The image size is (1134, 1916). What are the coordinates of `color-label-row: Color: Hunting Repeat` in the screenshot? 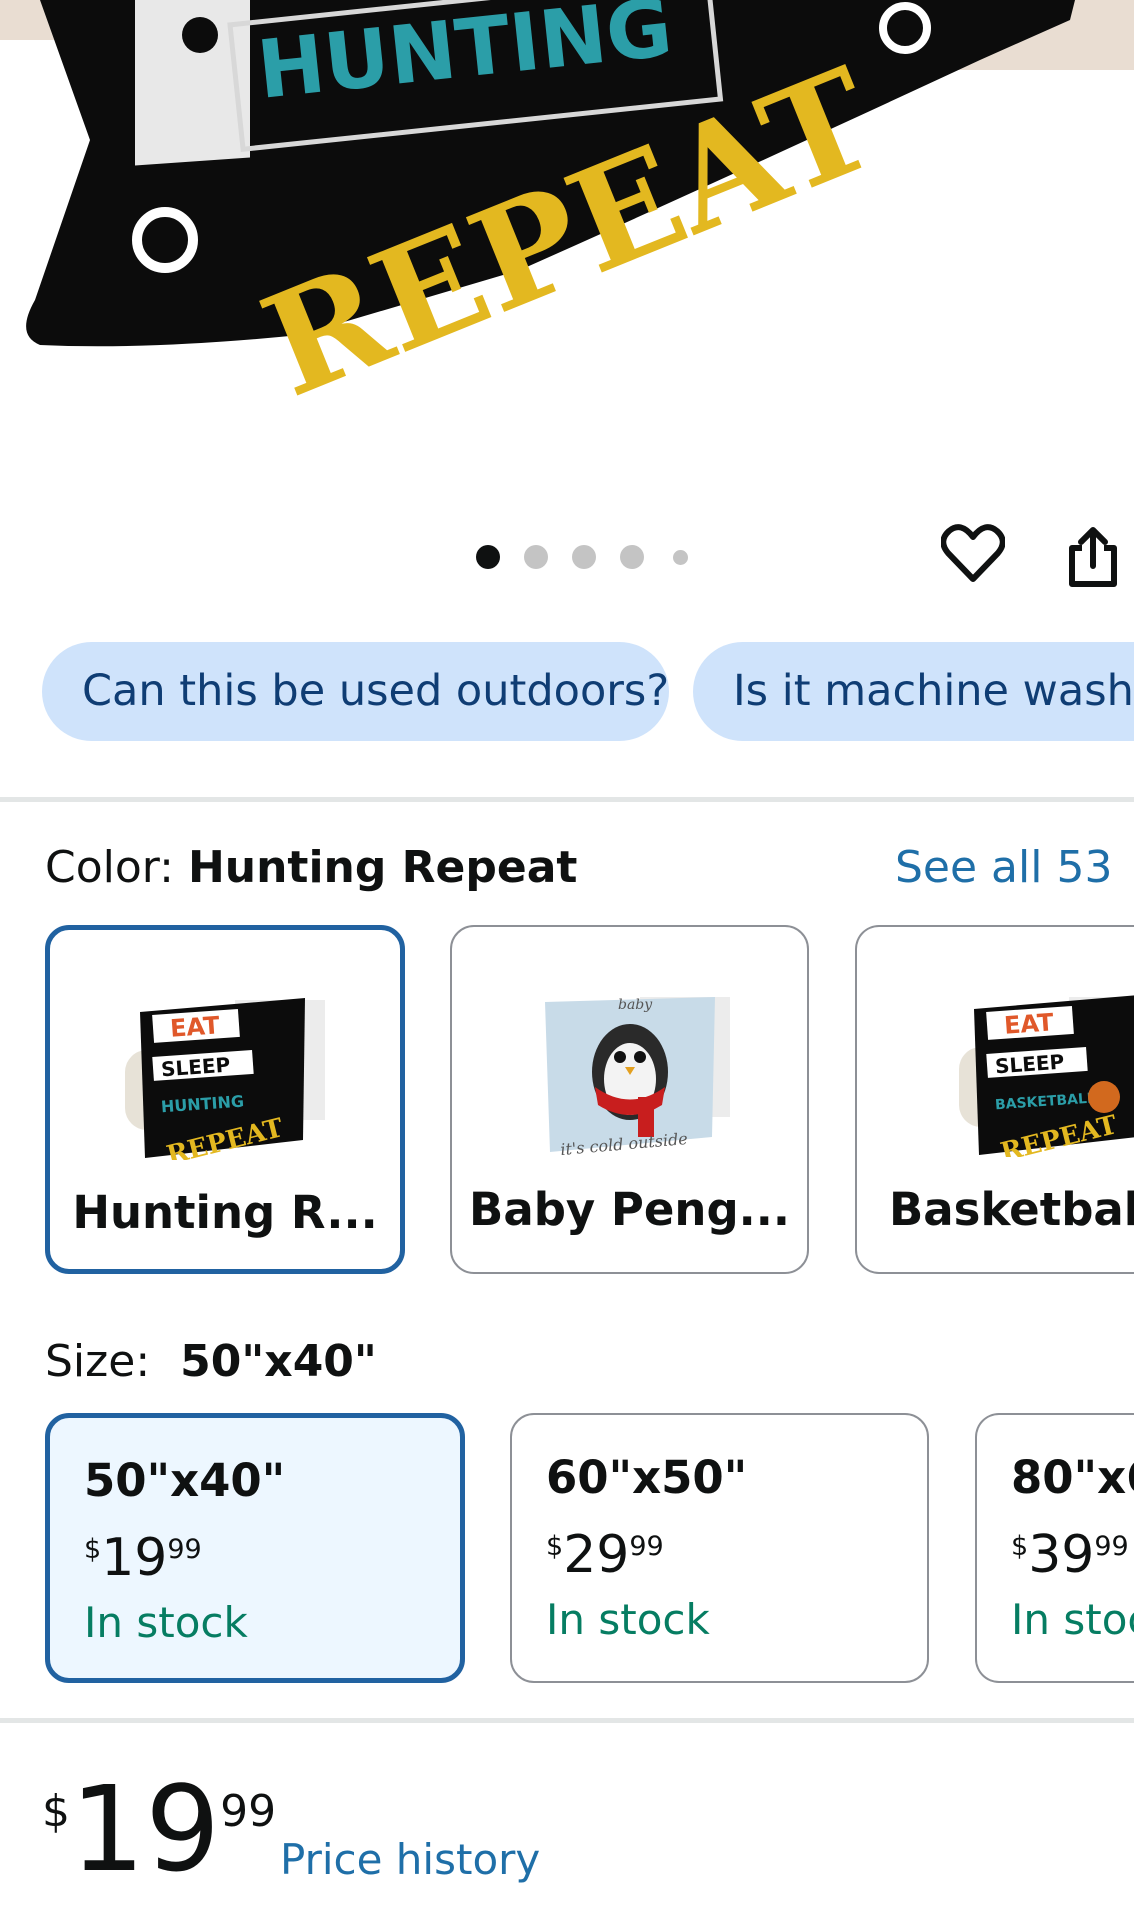 It's located at (311, 867).